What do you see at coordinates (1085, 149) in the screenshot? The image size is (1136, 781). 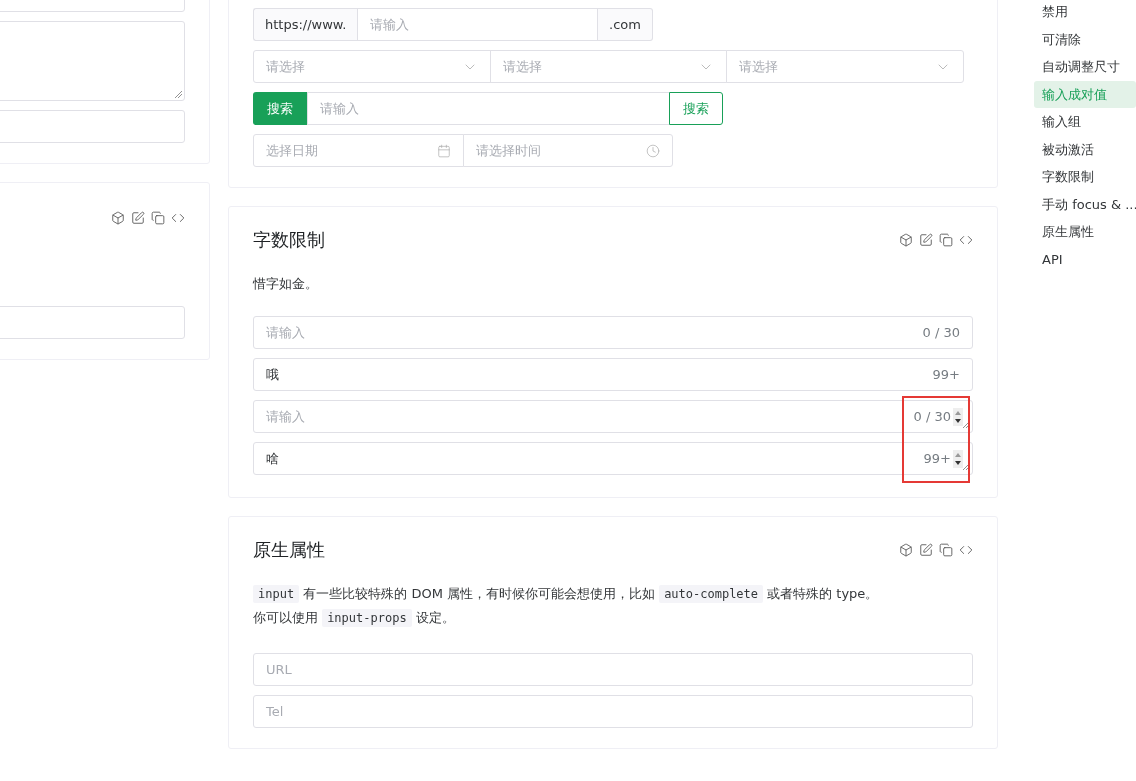 I see `toc-link: 被动激活` at bounding box center [1085, 149].